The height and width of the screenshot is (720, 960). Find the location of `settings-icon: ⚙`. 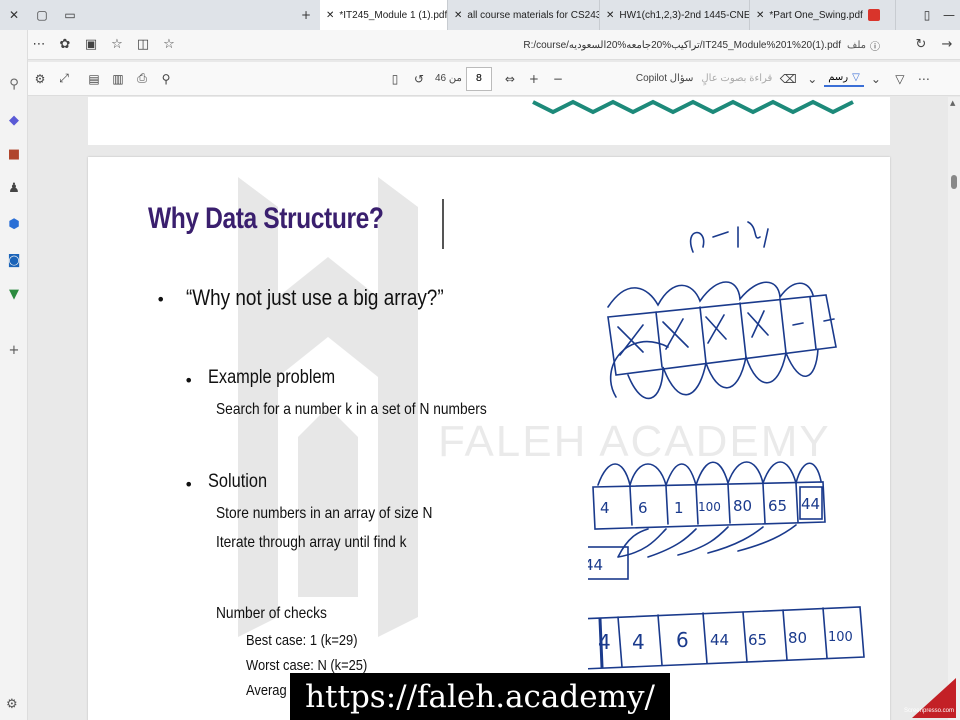

settings-icon: ⚙ is located at coordinates (12, 704).